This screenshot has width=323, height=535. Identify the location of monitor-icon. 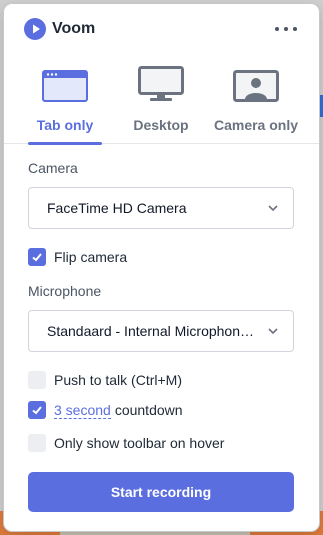
(161, 82).